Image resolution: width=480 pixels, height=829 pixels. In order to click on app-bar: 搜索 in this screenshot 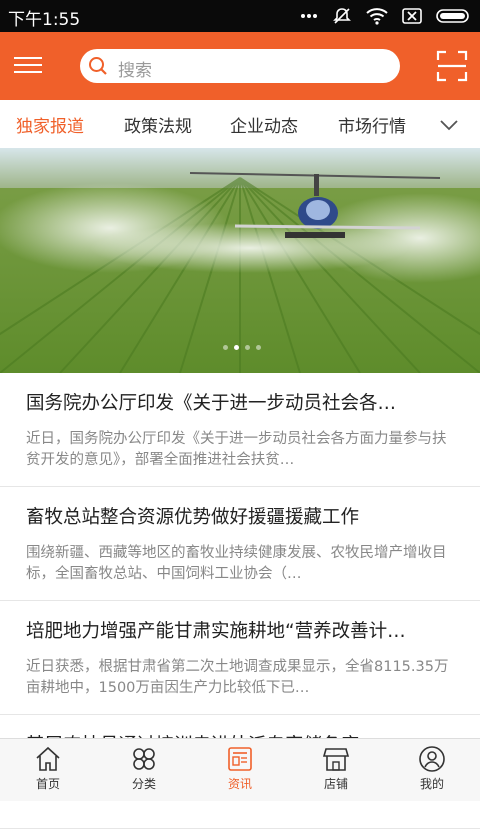, I will do `click(240, 66)`.